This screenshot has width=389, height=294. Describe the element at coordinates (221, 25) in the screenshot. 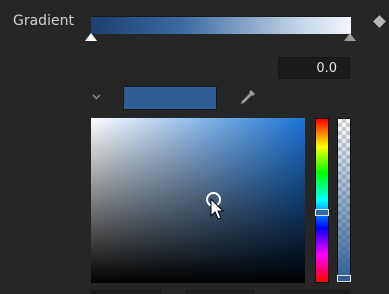

I see `gradient-bar` at that location.